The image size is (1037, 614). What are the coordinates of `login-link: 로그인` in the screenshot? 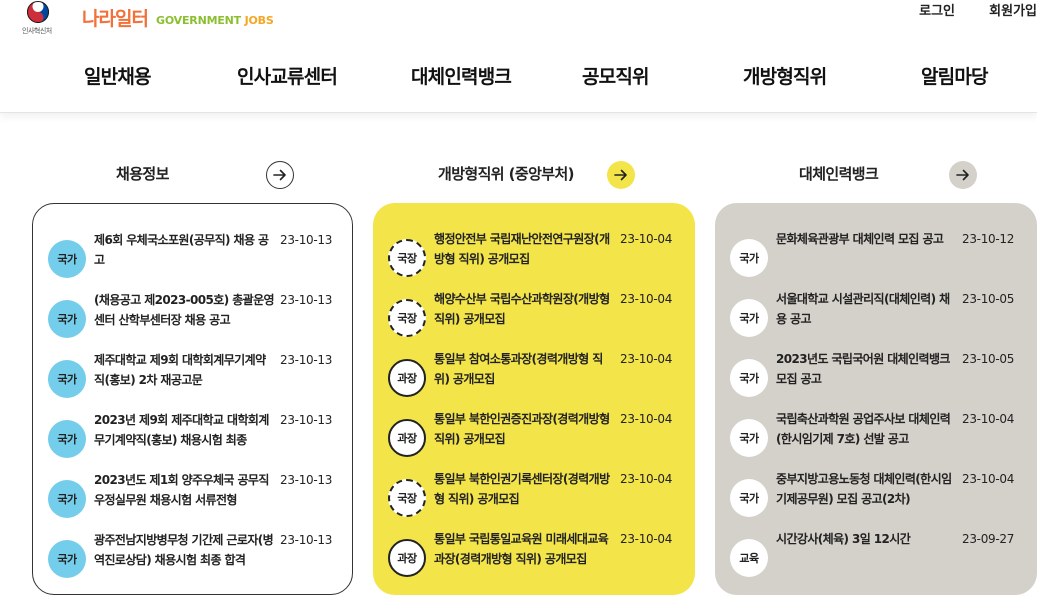 It's located at (937, 9).